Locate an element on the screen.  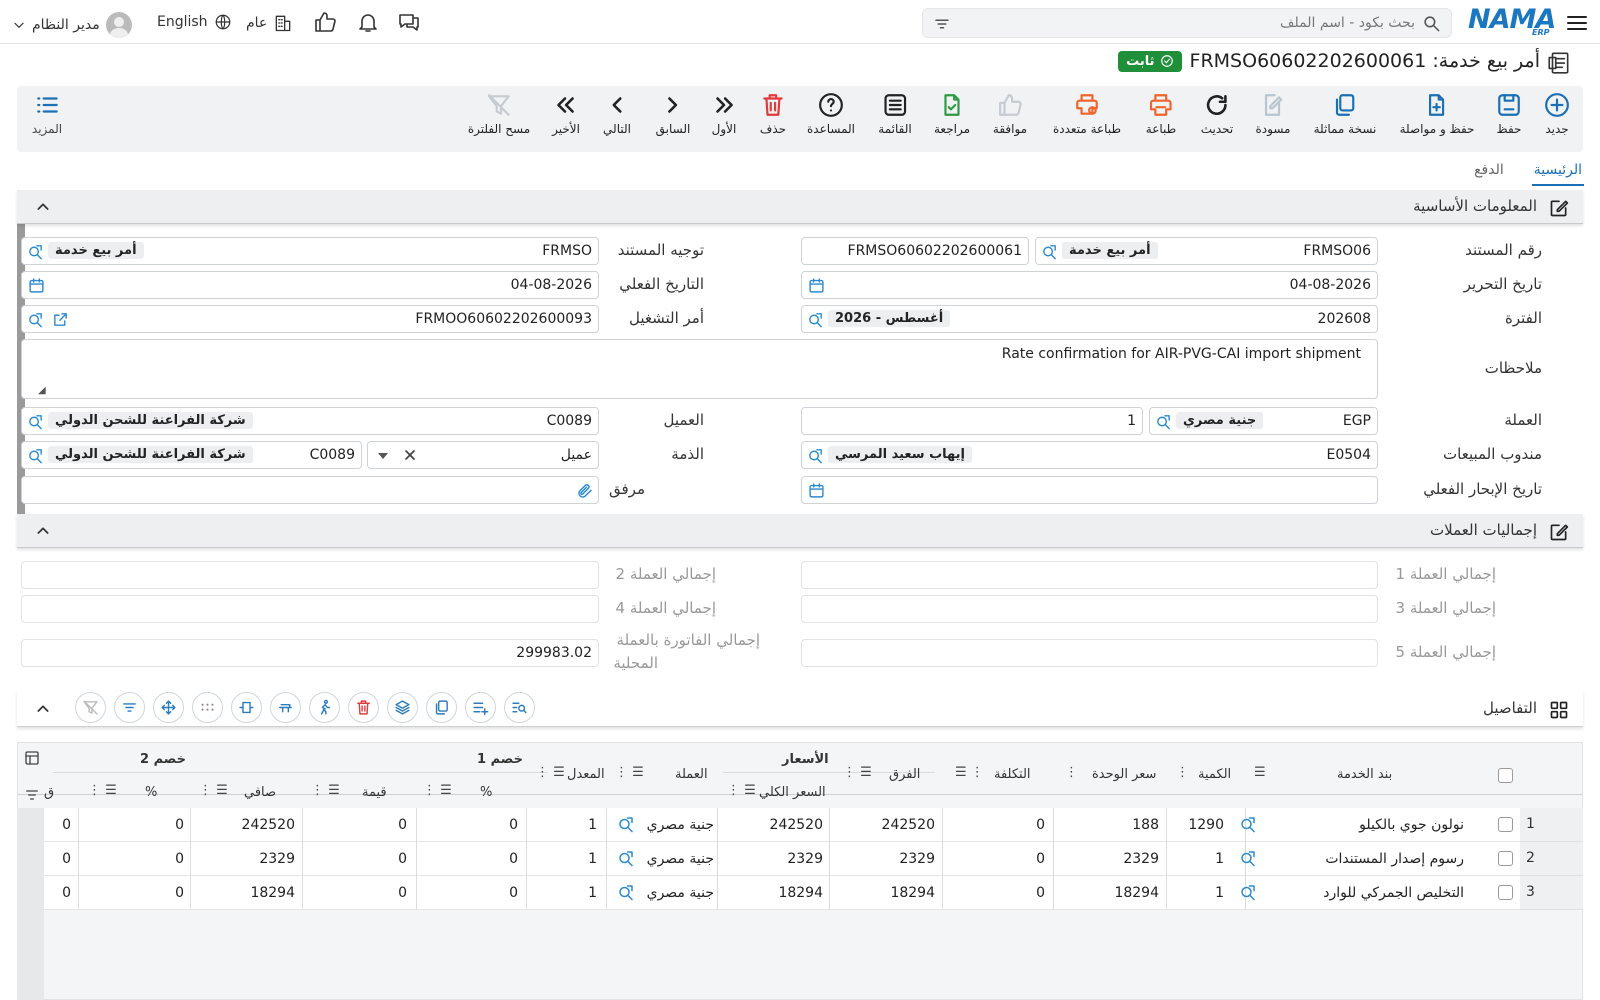
run-button is located at coordinates (324, 707).